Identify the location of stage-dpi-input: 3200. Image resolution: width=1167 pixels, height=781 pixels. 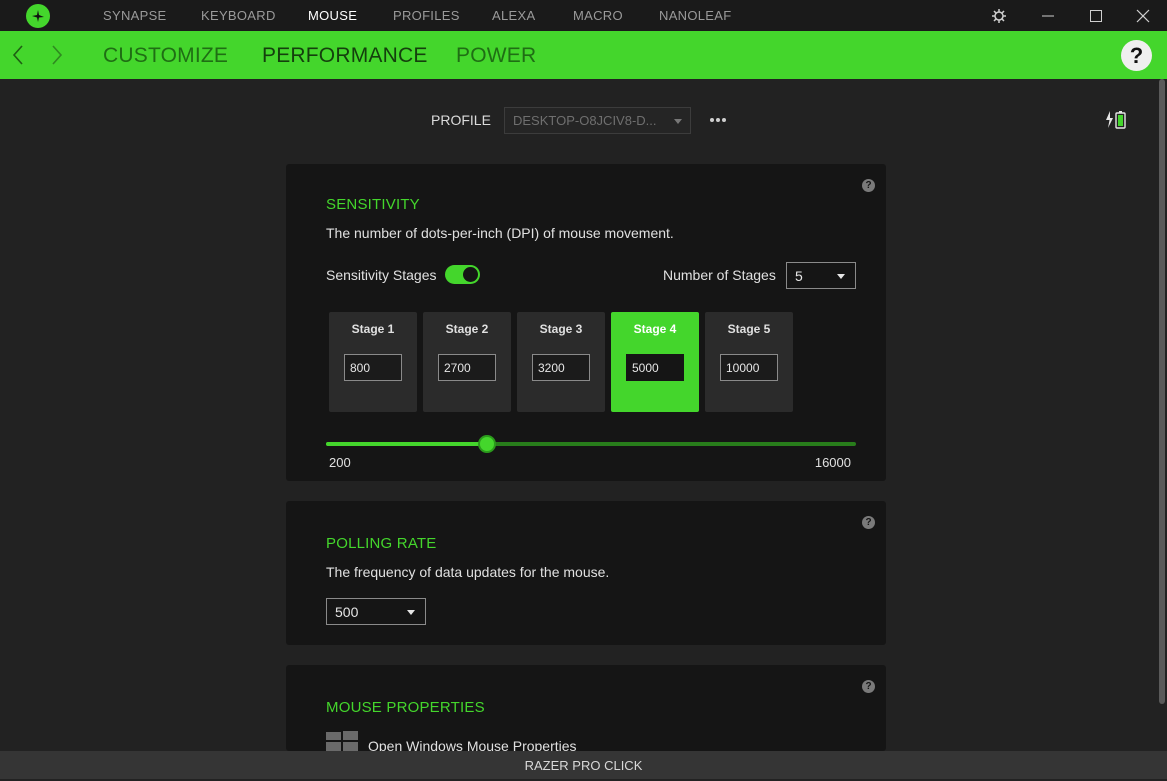
(561, 367).